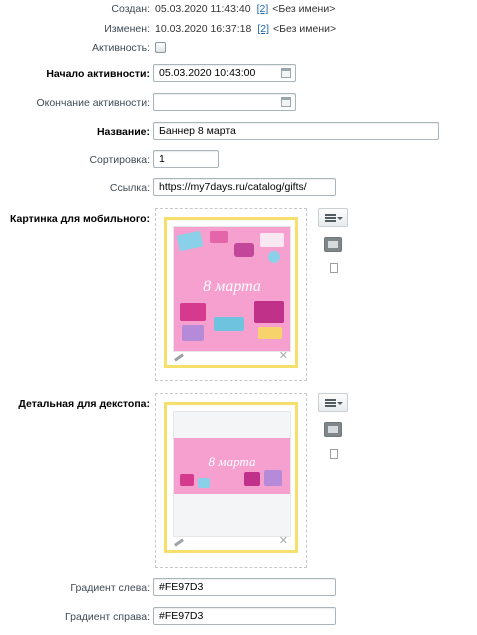  I want to click on gradient-right-row: Градиент справа: #FE97D3, so click(238, 617).